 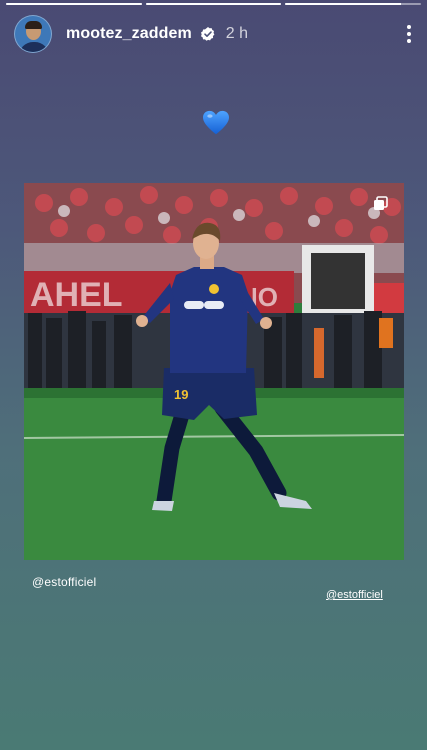 What do you see at coordinates (76, 295) in the screenshot?
I see `stadium-banner-text: AHEL` at bounding box center [76, 295].